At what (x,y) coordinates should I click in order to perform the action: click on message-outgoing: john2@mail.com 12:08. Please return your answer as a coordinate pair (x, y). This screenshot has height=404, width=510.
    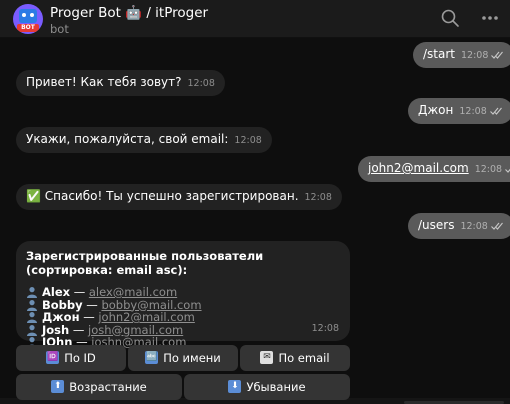
    Looking at the image, I should click on (434, 169).